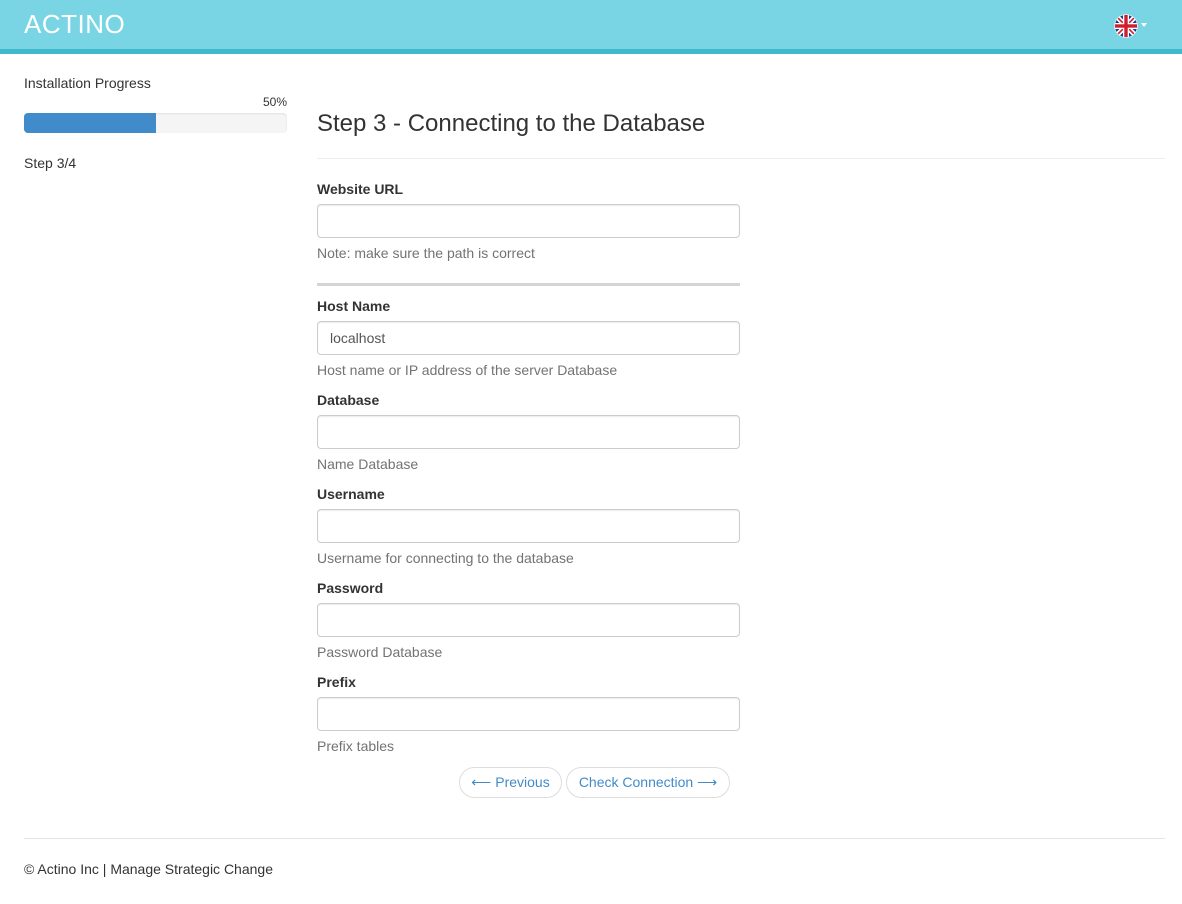 The width and height of the screenshot is (1182, 904). Describe the element at coordinates (648, 782) in the screenshot. I see `check-connection-button: Check Connection ⟶` at that location.